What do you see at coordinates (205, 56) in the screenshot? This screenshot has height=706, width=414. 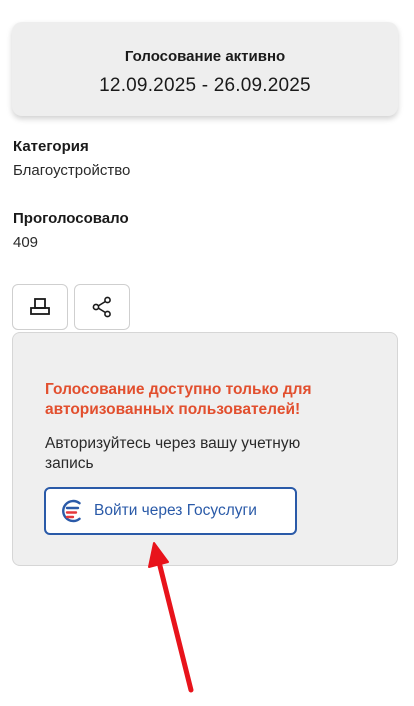 I see `voting-status-title: Голосование активно` at bounding box center [205, 56].